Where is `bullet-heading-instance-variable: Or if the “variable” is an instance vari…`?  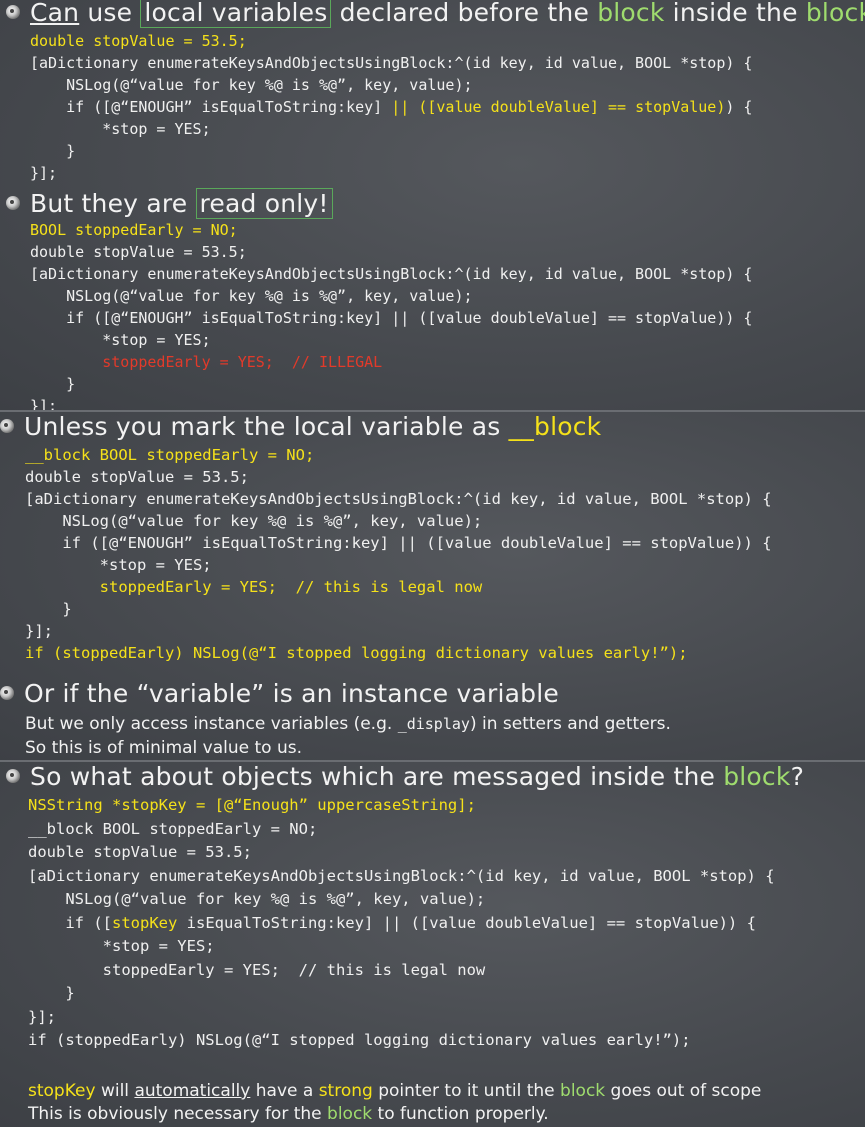
bullet-heading-instance-variable: Or if the “variable” is an instance vari… is located at coordinates (279, 694).